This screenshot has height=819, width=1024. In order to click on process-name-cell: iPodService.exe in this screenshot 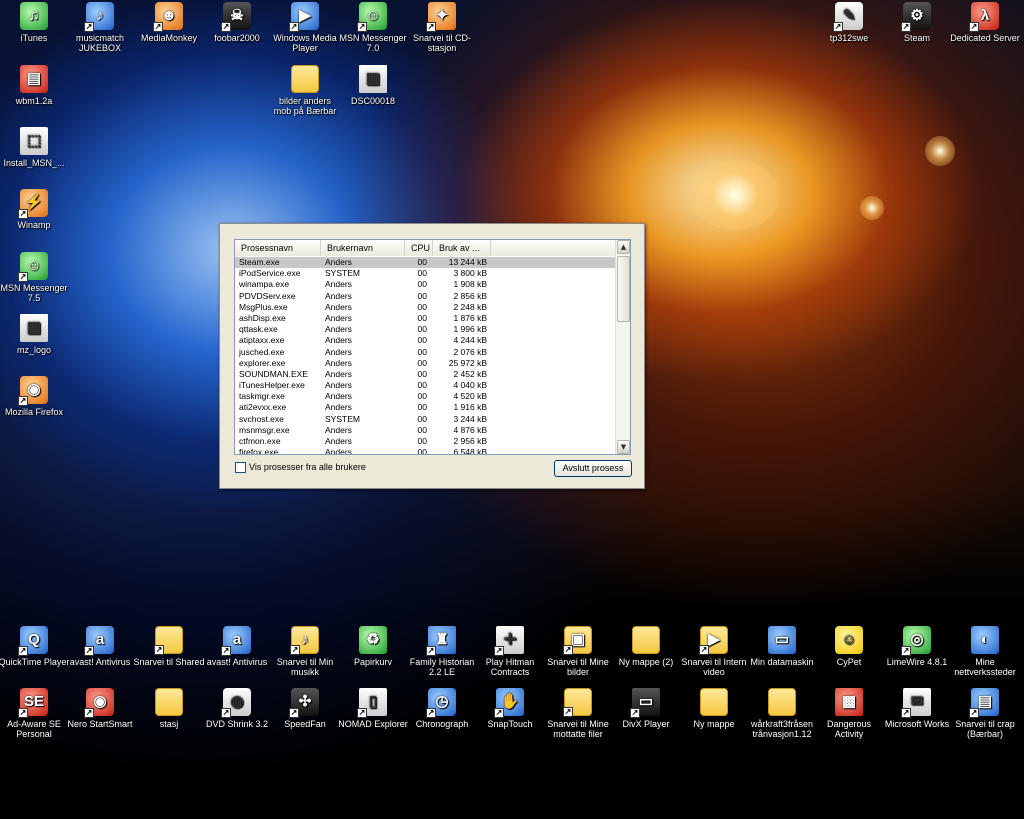, I will do `click(270, 273)`.